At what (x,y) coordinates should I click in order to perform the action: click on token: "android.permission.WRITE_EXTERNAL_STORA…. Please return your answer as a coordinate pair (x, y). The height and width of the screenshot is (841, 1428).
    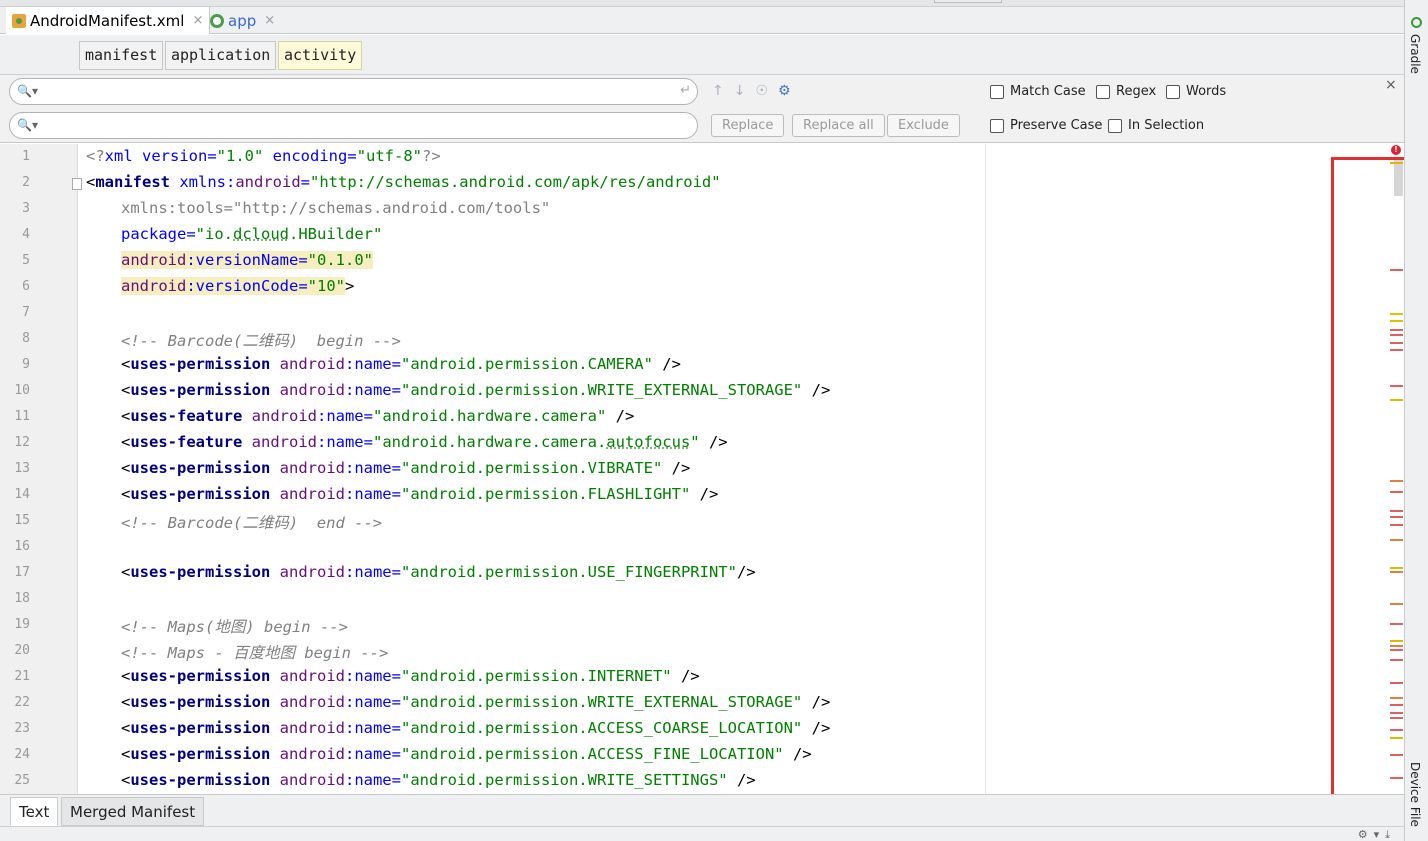
    Looking at the image, I should click on (602, 702).